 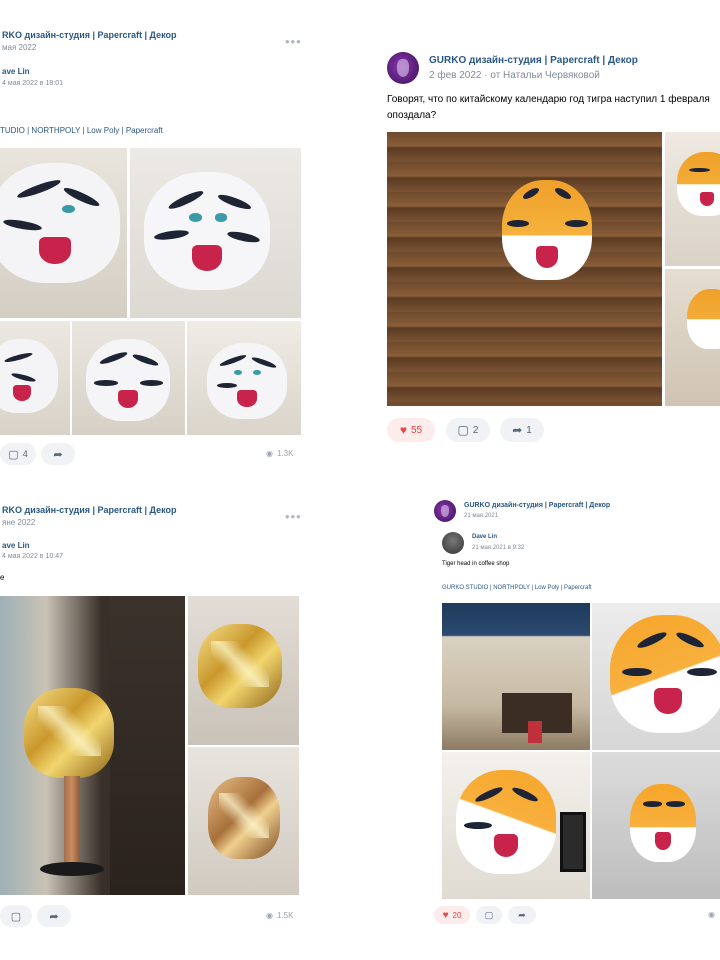 I want to click on comment-count: 4, so click(x=25, y=454).